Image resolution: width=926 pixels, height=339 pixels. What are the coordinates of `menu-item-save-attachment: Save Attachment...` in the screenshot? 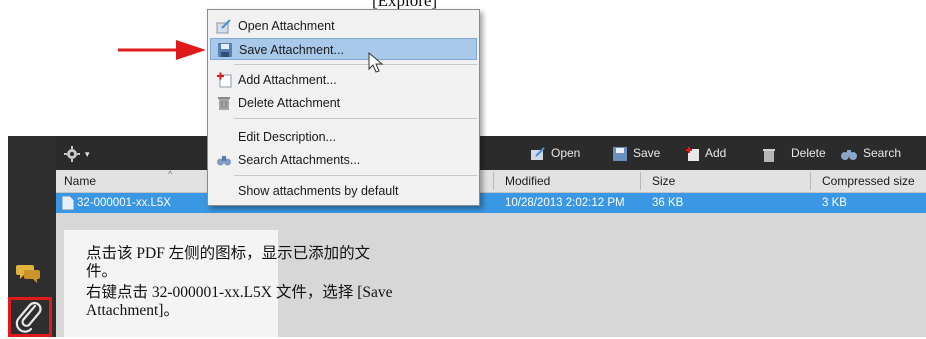 It's located at (343, 49).